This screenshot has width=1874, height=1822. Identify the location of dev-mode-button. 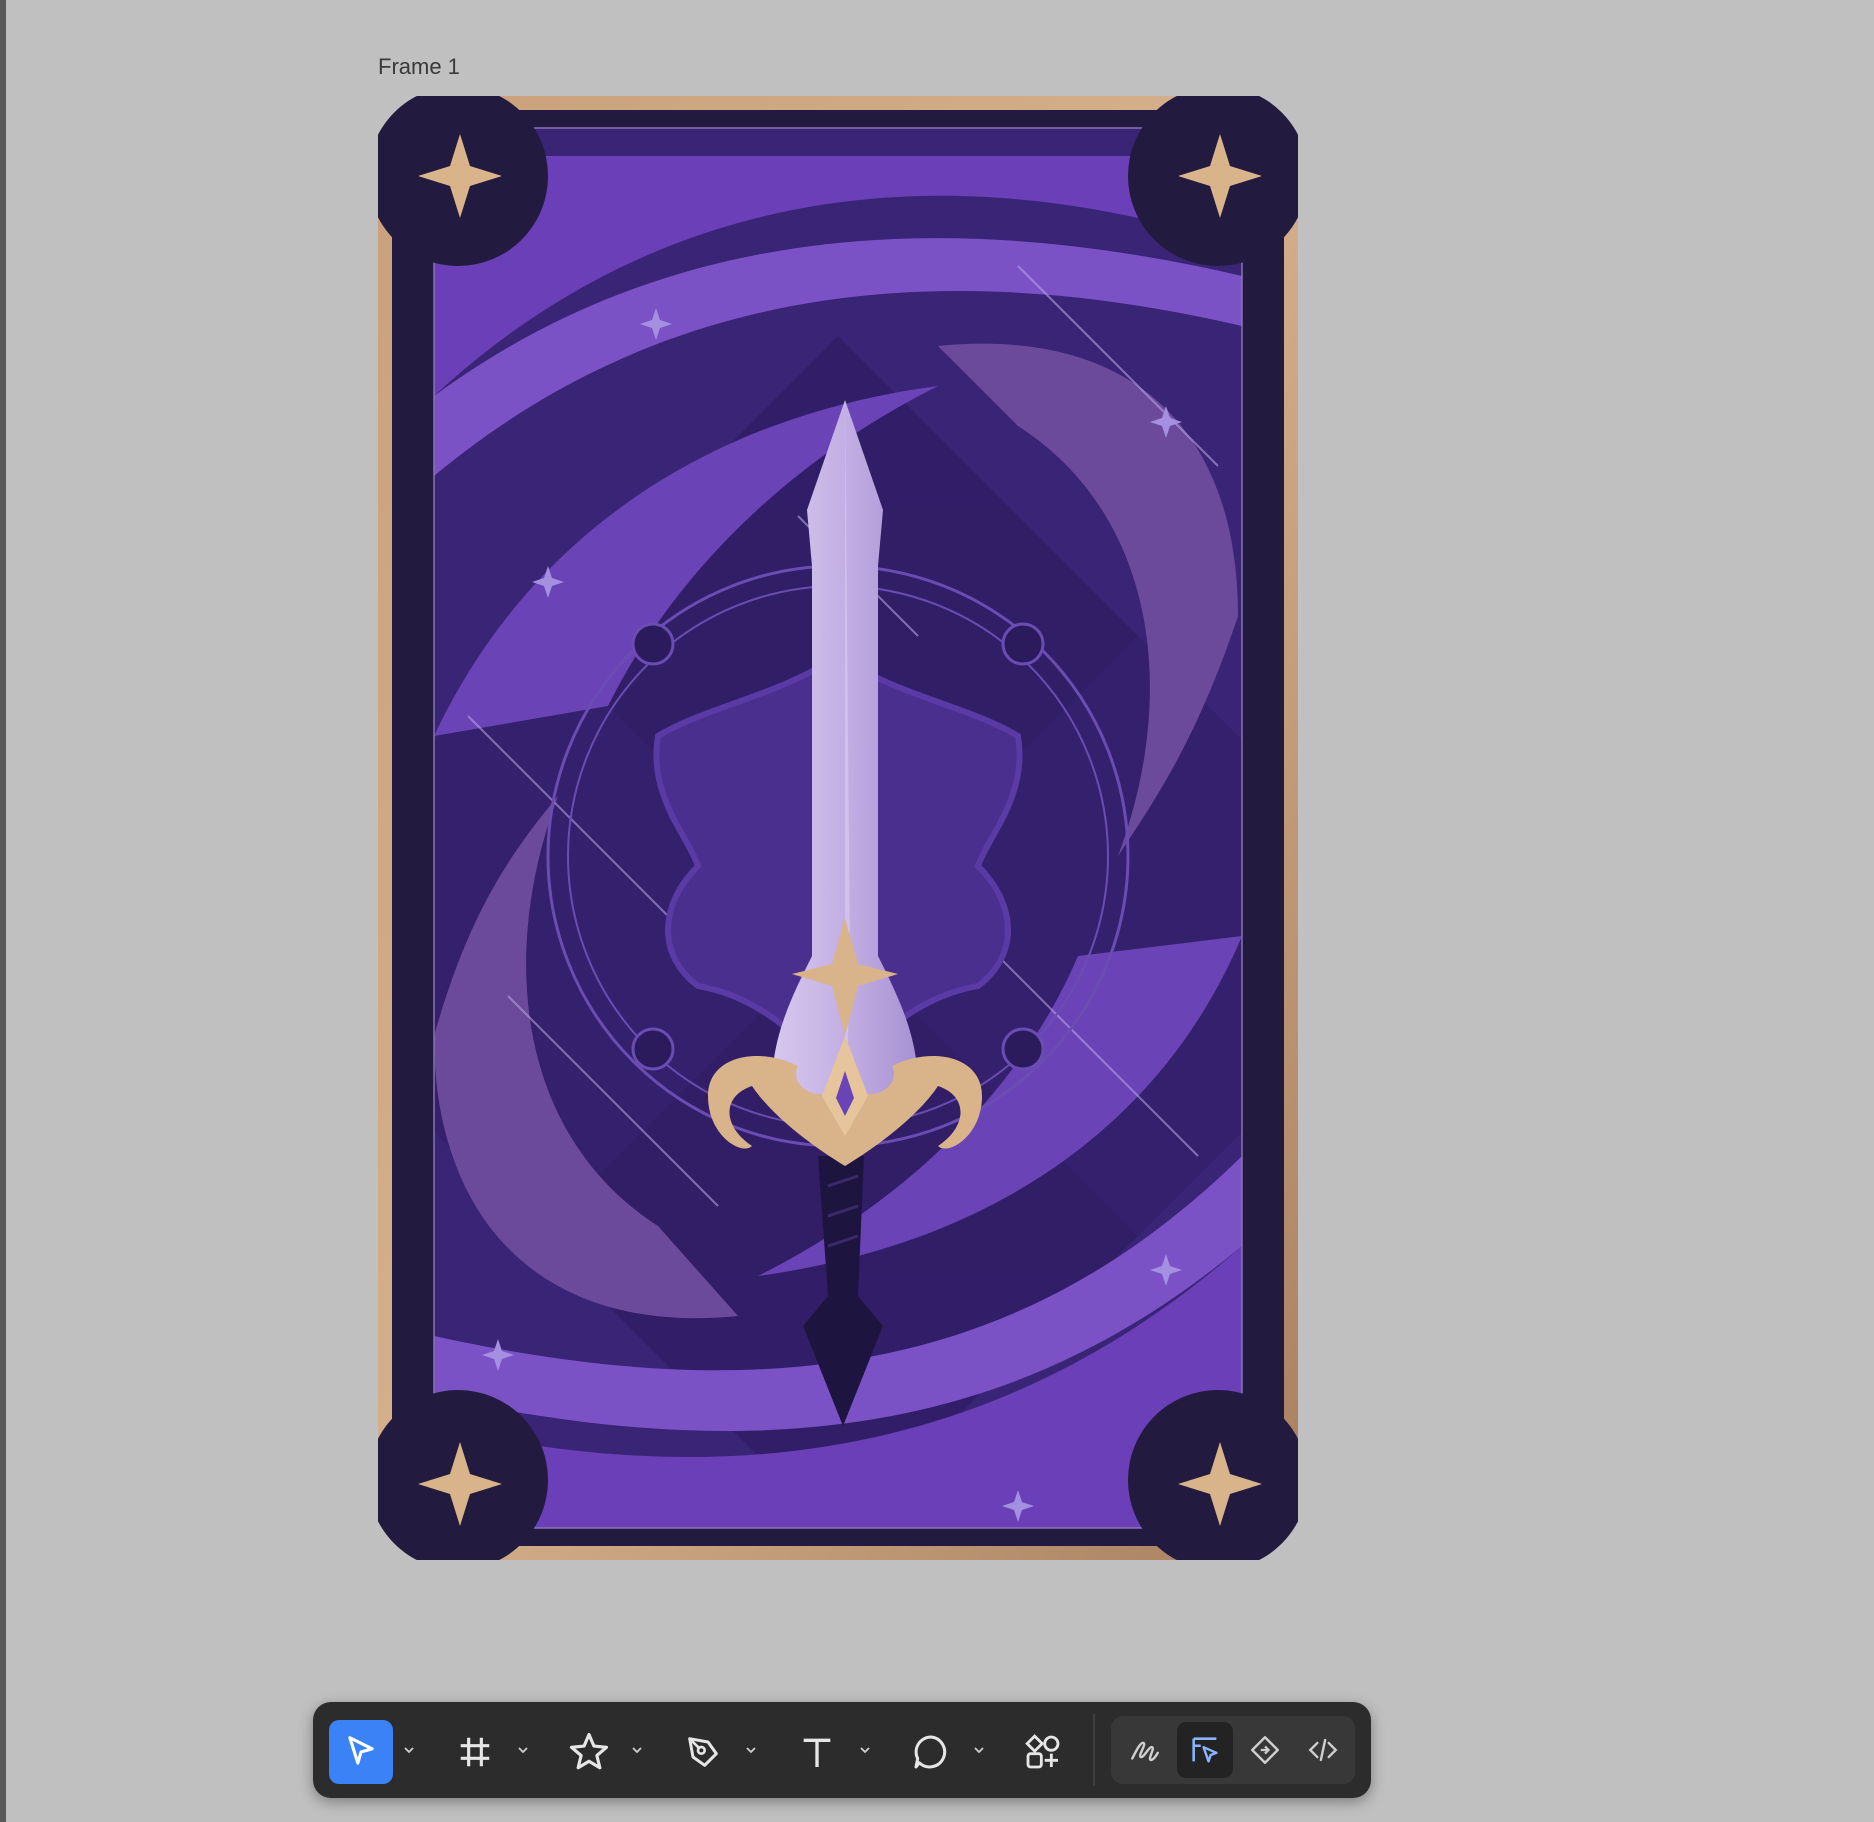
(1323, 1750).